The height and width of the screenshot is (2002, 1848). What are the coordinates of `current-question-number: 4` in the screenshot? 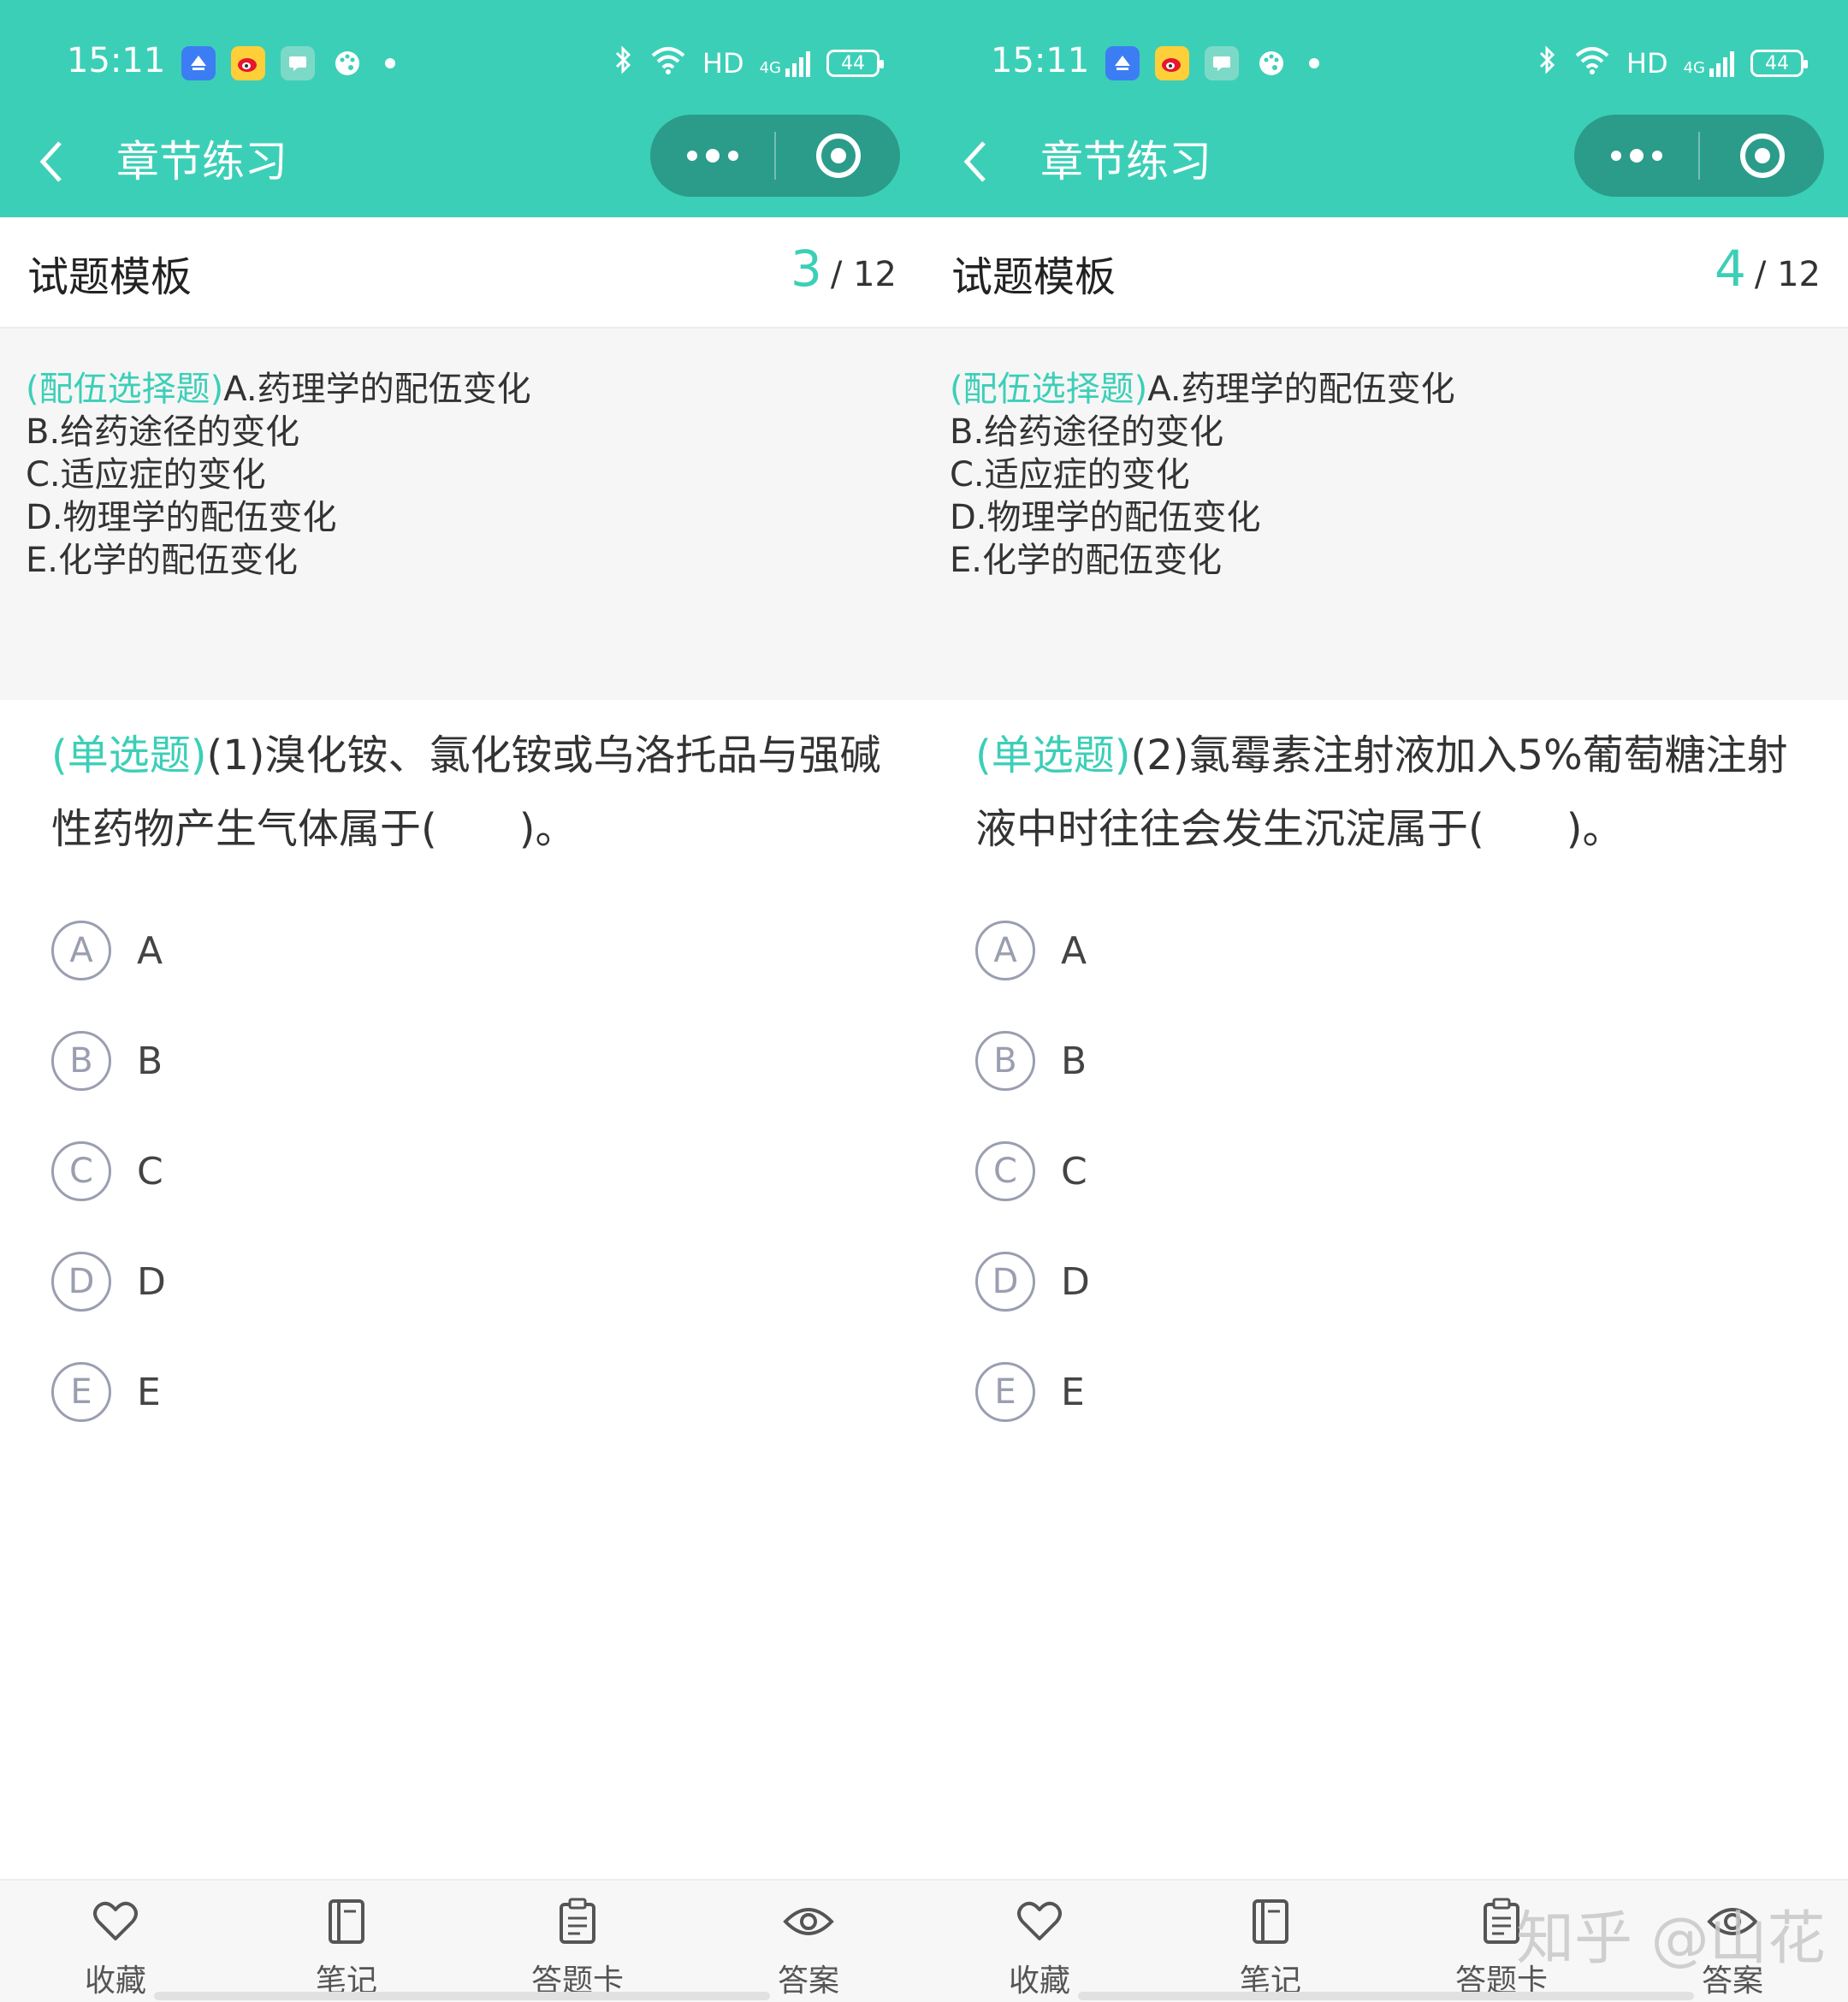 It's located at (1730, 269).